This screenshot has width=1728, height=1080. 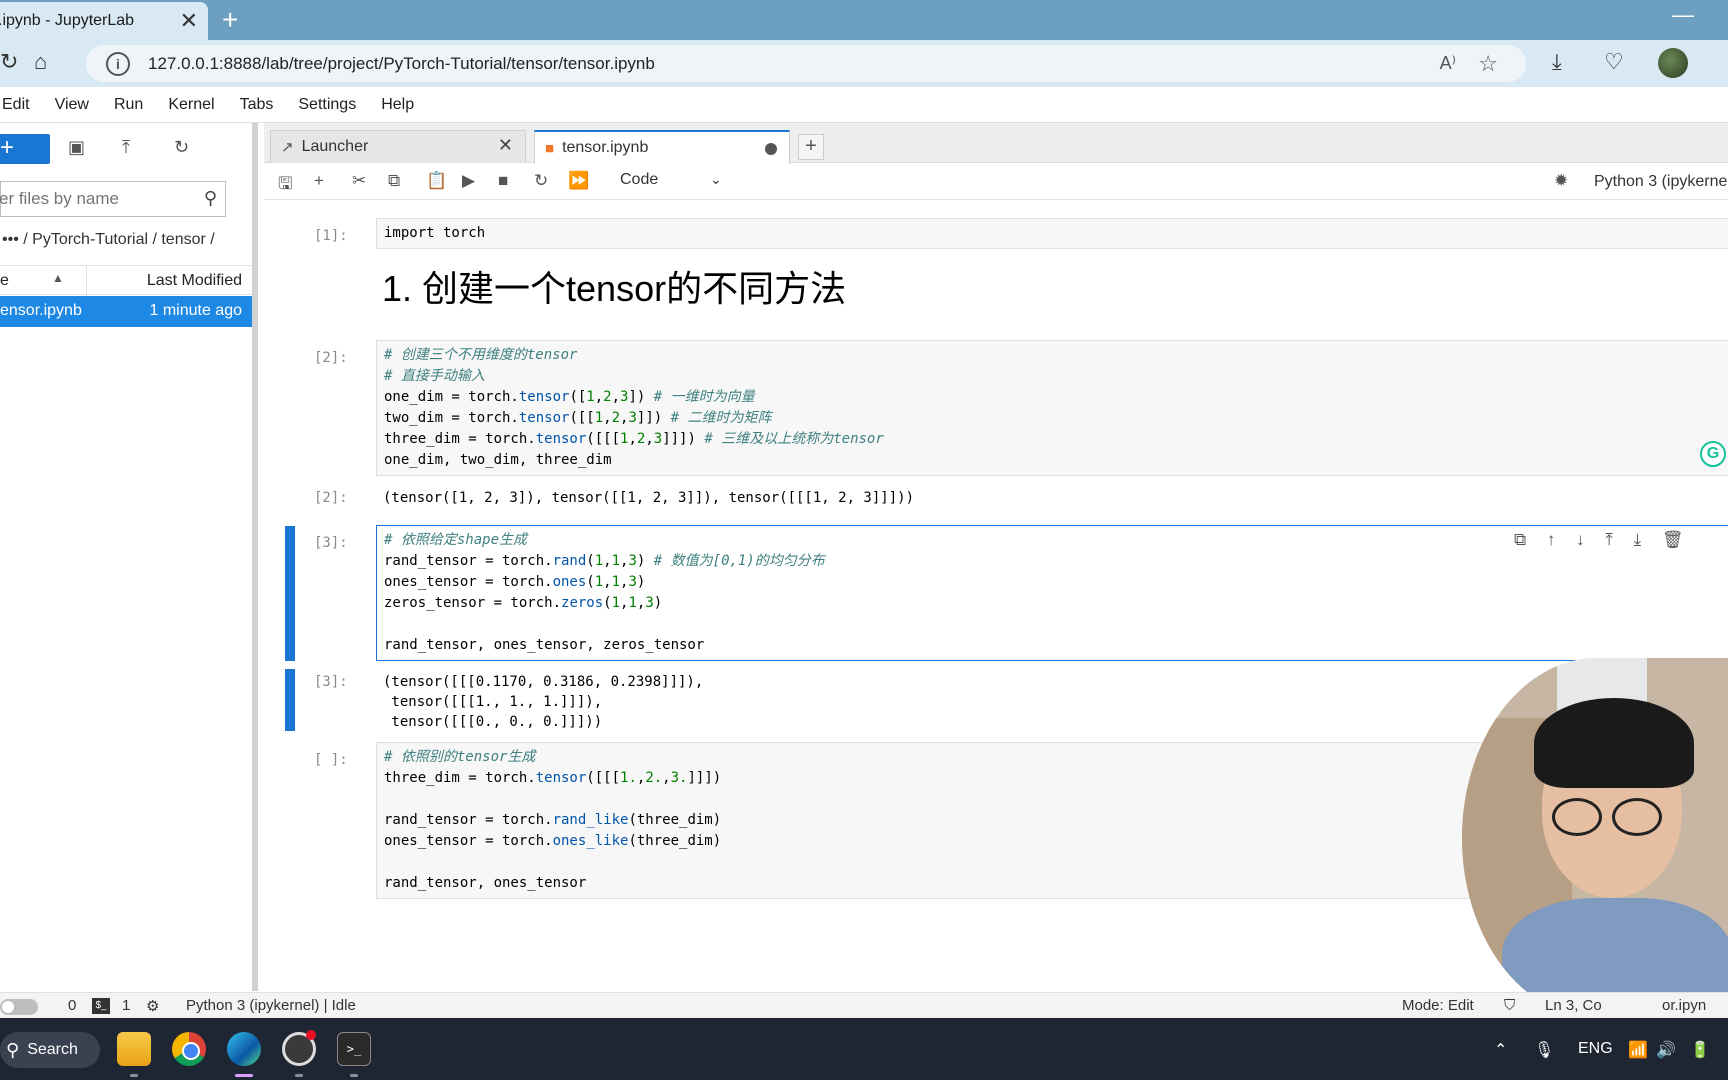 What do you see at coordinates (996, 143) in the screenshot?
I see `document-tabbar: ↗ Launcher ✕ ■ tensor.ipynb +` at bounding box center [996, 143].